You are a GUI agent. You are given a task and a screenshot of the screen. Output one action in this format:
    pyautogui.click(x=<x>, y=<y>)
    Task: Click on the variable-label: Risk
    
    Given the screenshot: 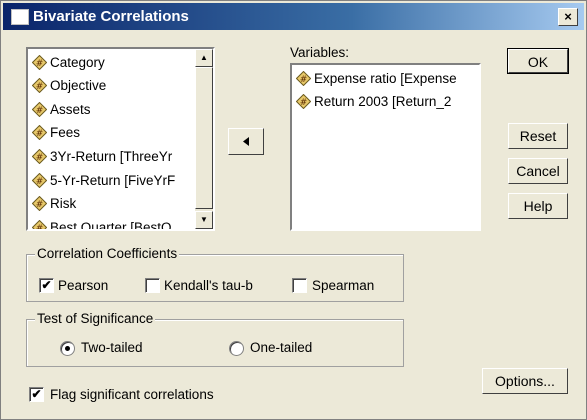 What is the action you would take?
    pyautogui.click(x=63, y=204)
    